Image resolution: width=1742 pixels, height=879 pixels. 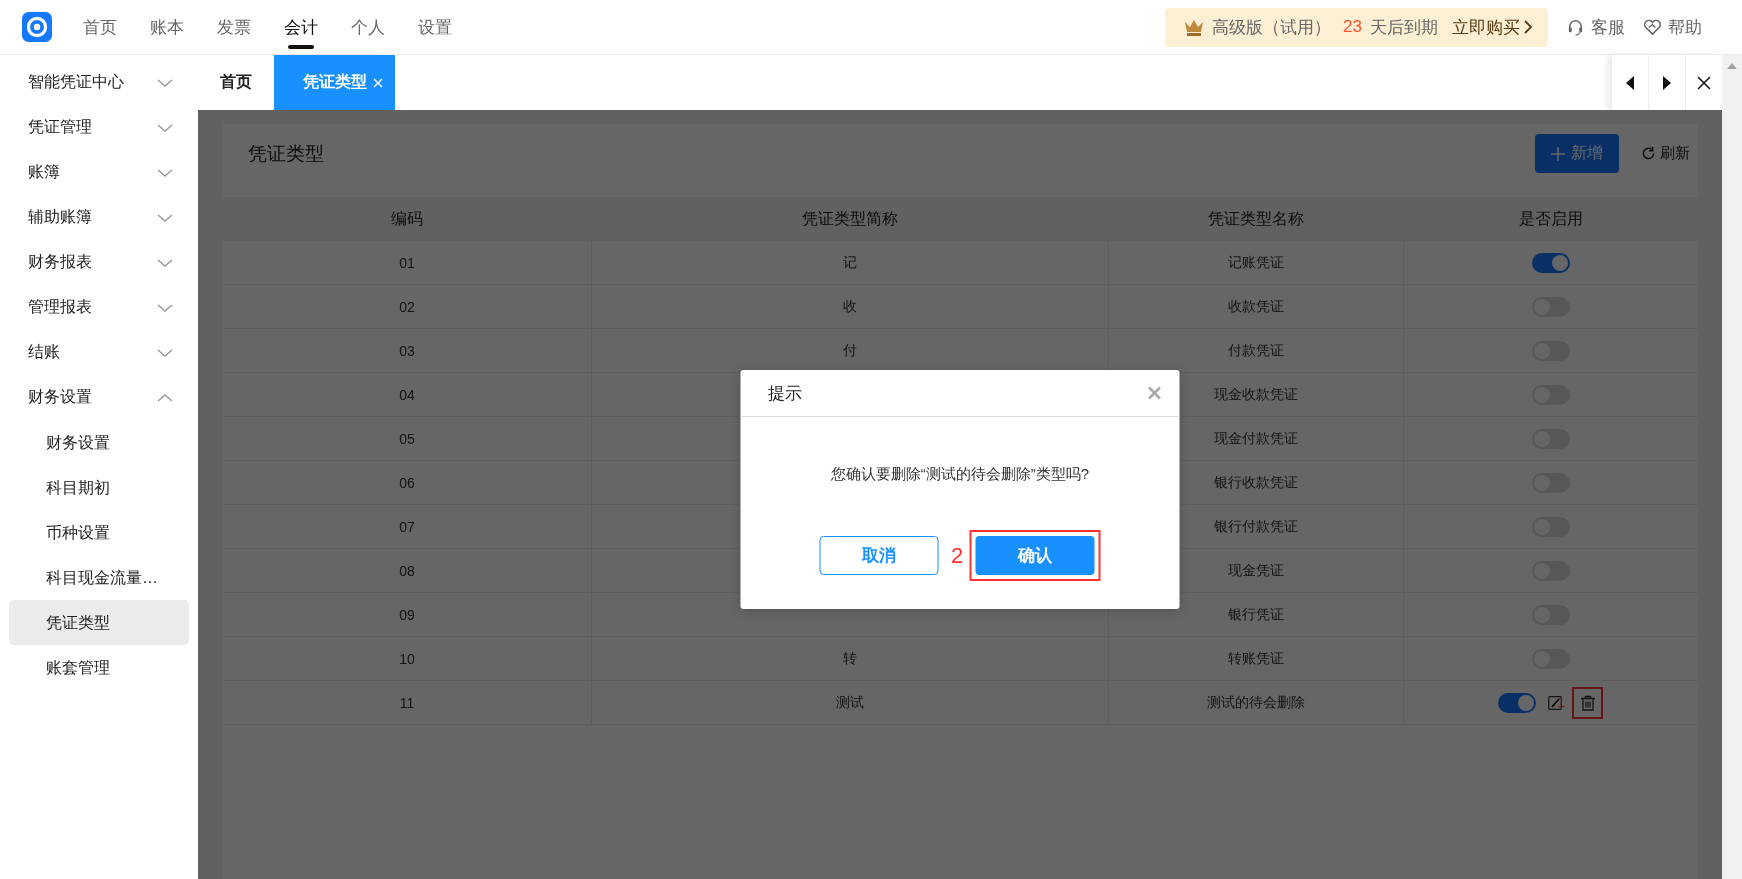 I want to click on table-cell: 收, so click(x=849, y=306).